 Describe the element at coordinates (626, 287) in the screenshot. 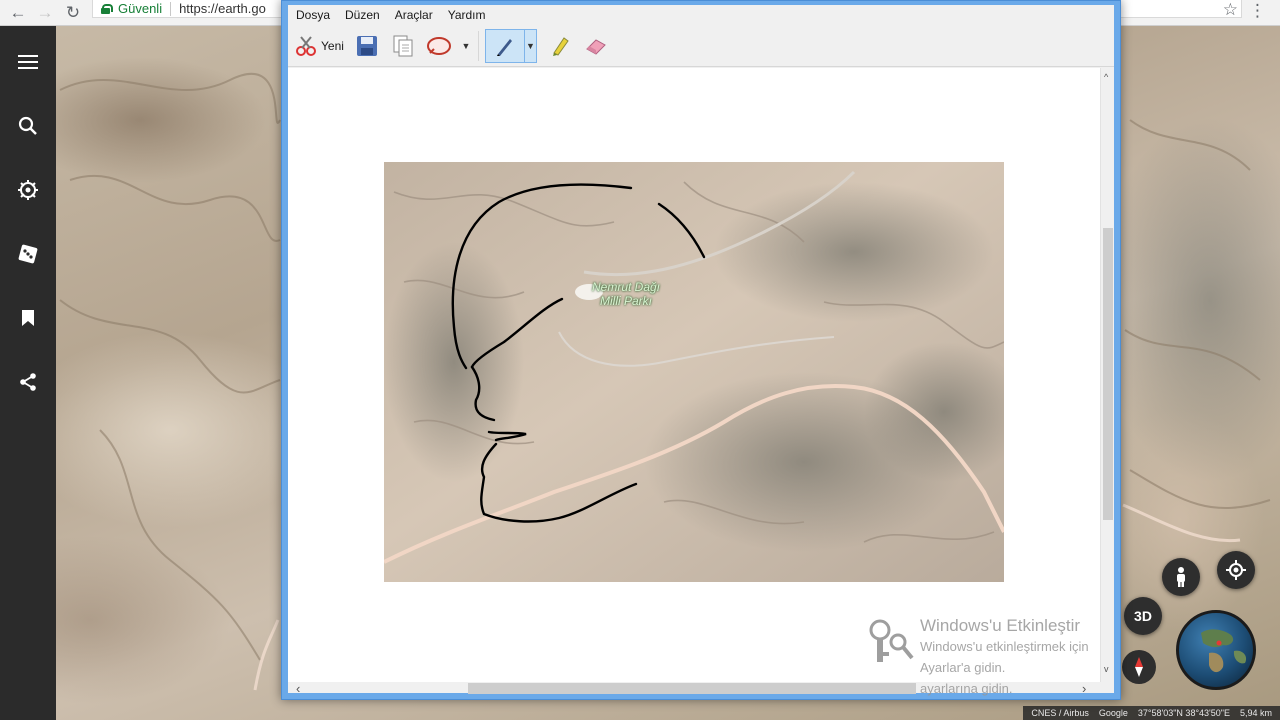

I see `place-label-line1: Nemrut Dağı` at that location.